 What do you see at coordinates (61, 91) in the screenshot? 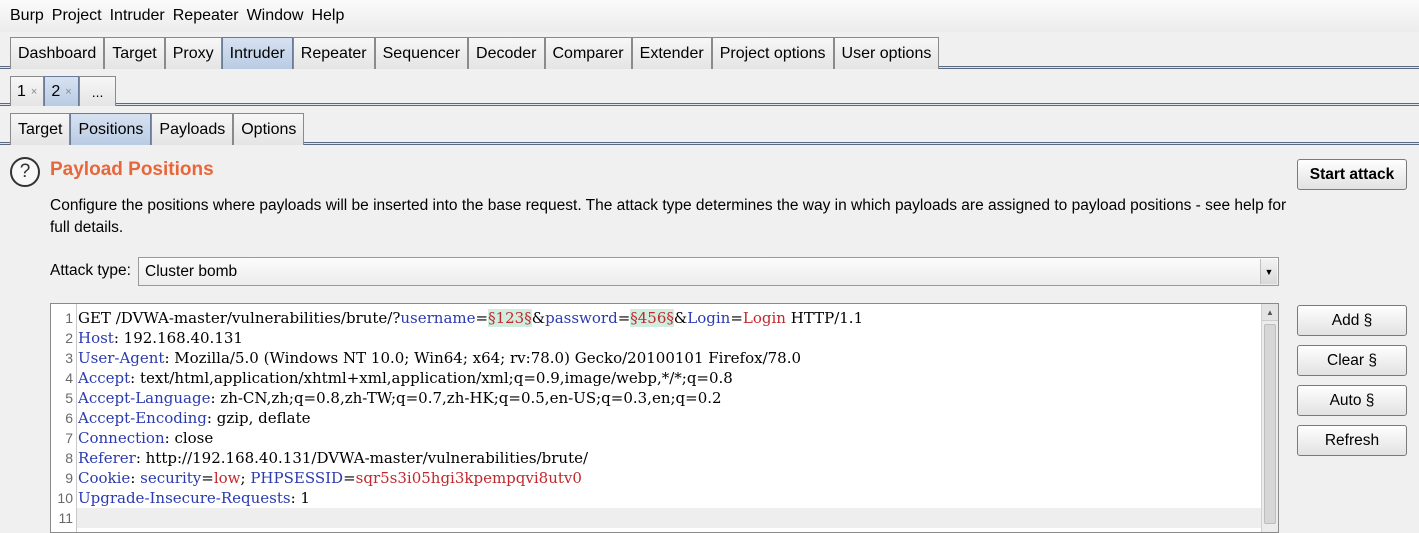
I see `instance-tab-2: 2 ×` at bounding box center [61, 91].